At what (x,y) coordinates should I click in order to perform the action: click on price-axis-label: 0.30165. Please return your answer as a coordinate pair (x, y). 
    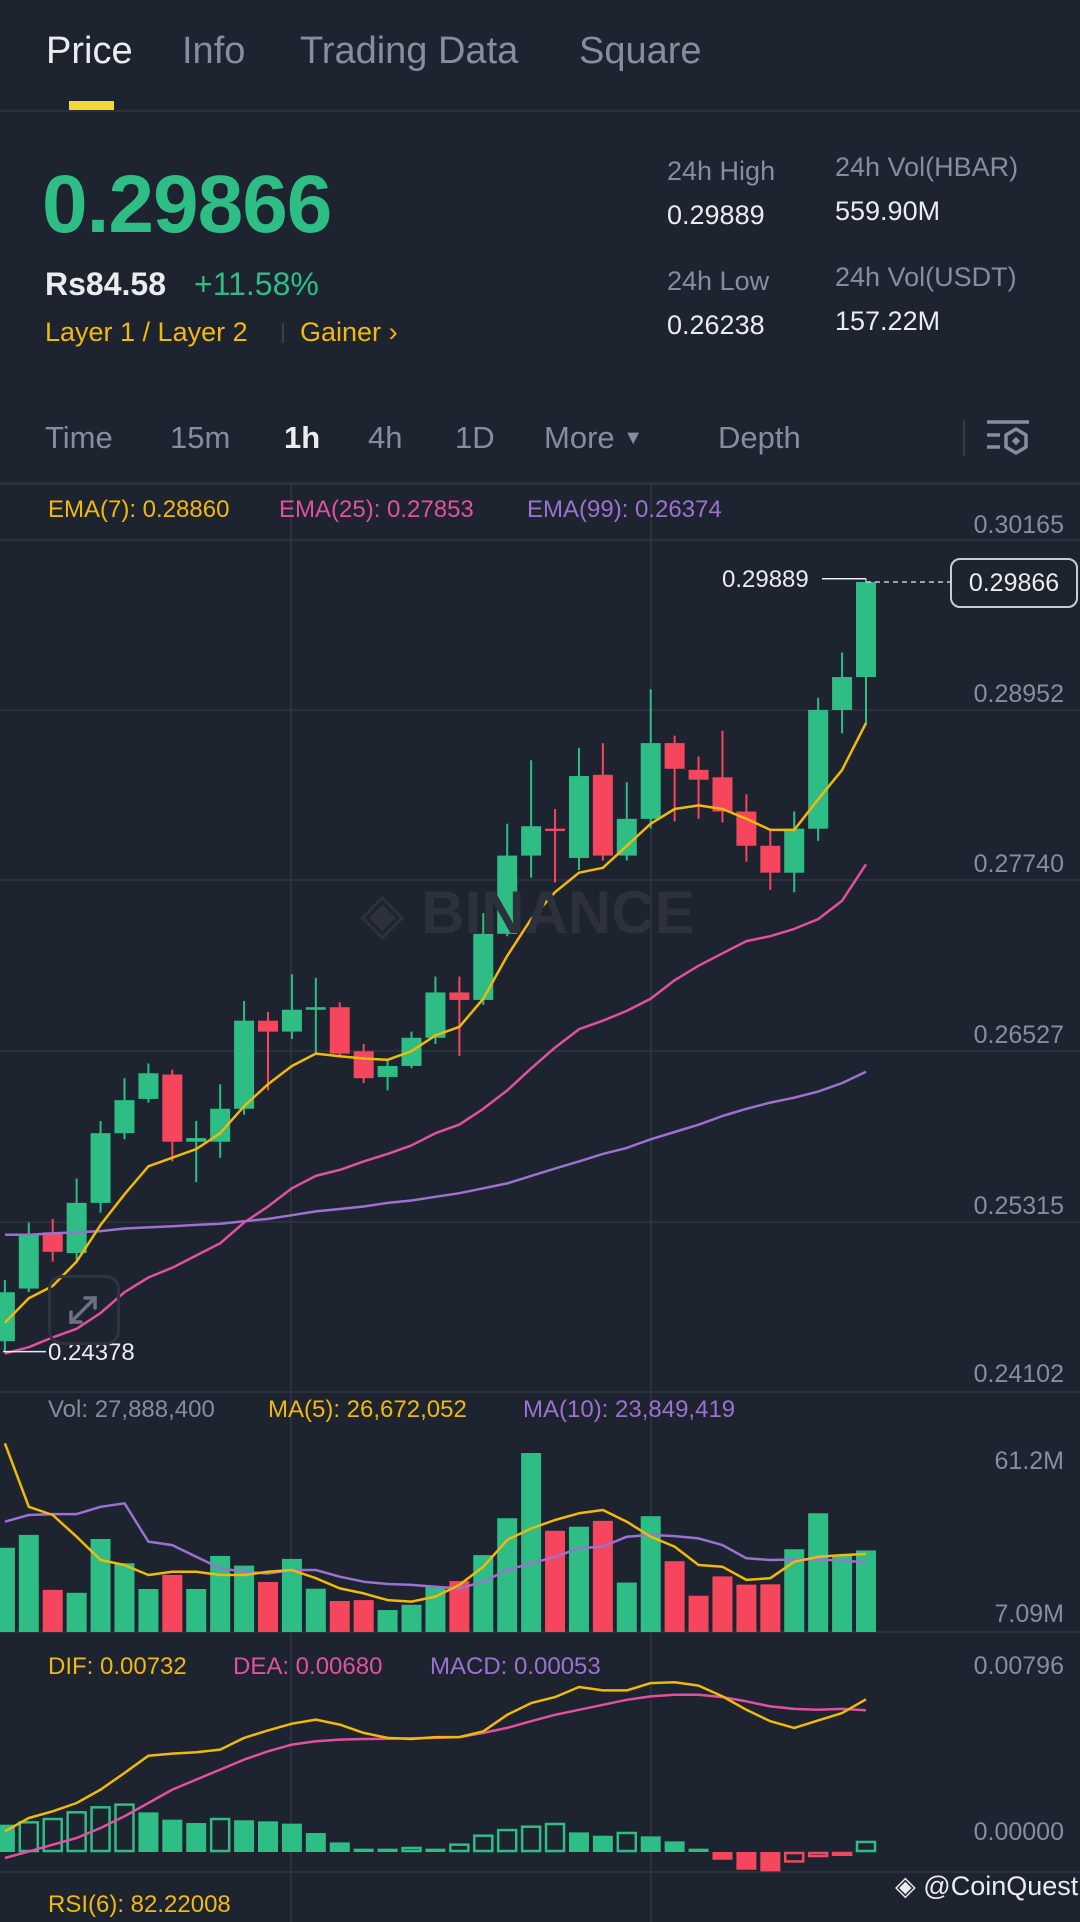
    Looking at the image, I should click on (1018, 525).